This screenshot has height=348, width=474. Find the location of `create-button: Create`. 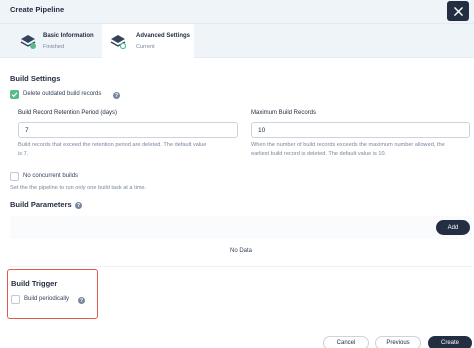

create-button: Create is located at coordinates (450, 342).